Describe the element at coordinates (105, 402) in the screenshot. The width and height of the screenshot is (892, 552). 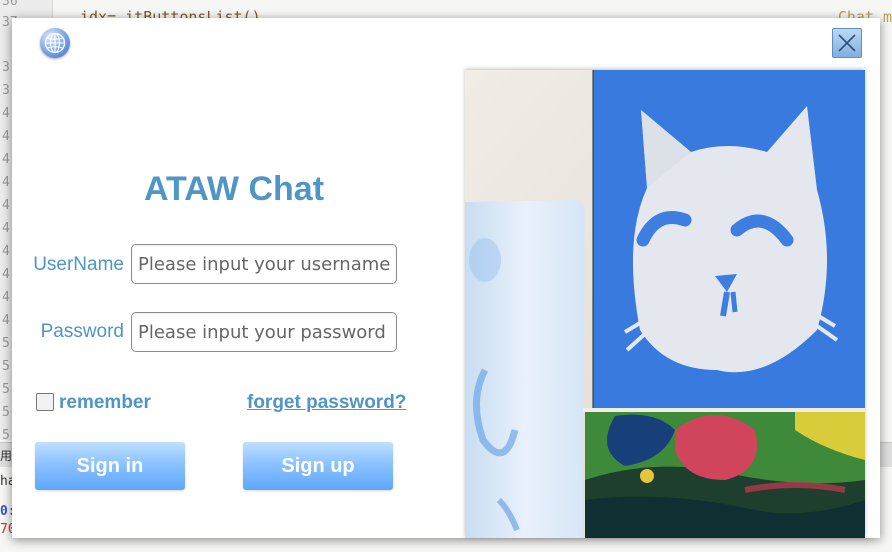
I see `remember-label: remember` at that location.